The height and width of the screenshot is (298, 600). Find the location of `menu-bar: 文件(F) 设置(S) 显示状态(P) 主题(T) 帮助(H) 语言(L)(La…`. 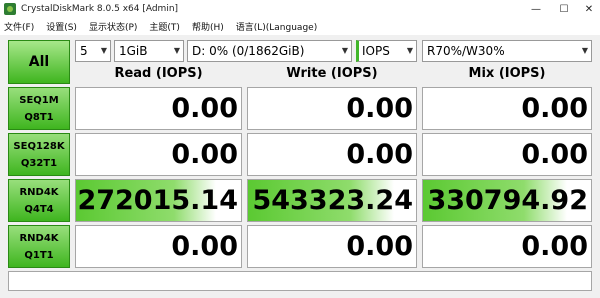

menu-bar: 文件(F) 设置(S) 显示状态(P) 主题(T) 帮助(H) 语言(L)(La… is located at coordinates (300, 26).